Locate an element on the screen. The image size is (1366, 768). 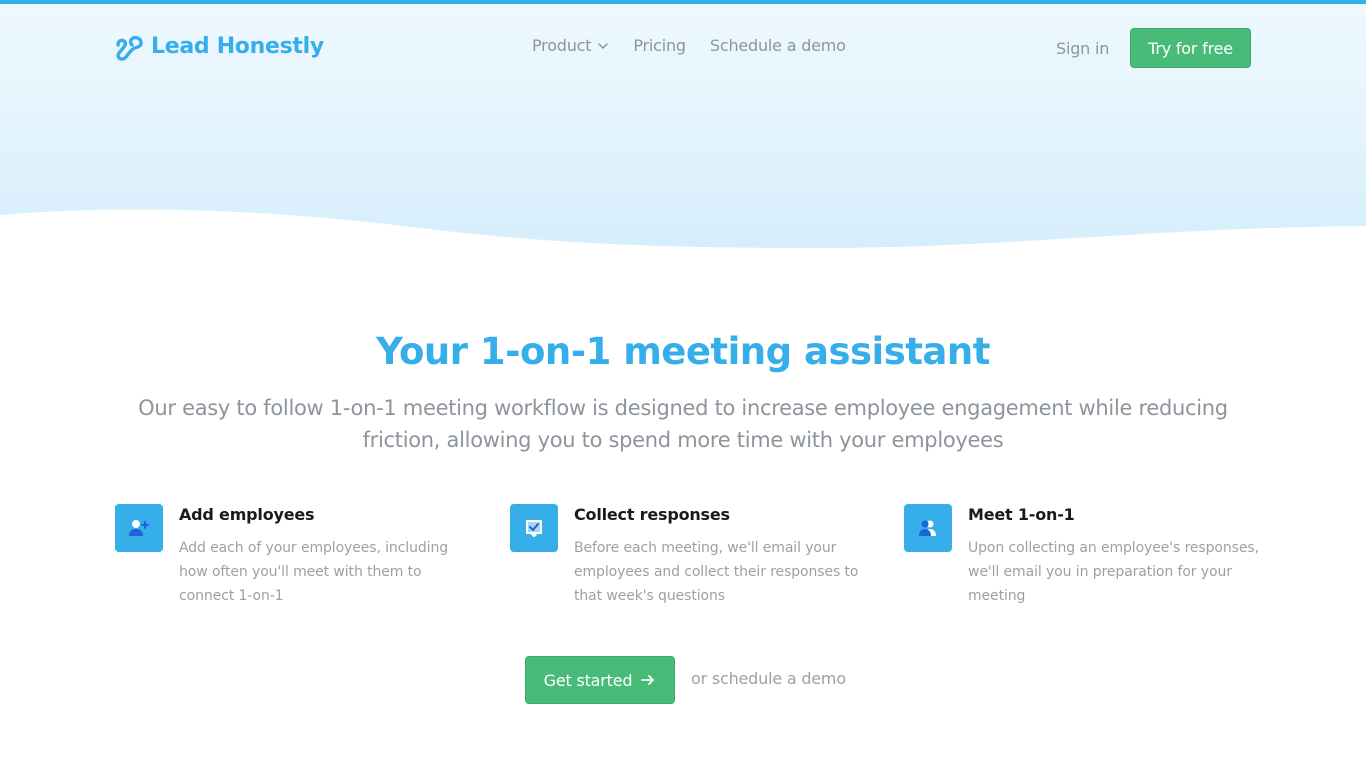
feature-title: Collect responses is located at coordinates (652, 514).